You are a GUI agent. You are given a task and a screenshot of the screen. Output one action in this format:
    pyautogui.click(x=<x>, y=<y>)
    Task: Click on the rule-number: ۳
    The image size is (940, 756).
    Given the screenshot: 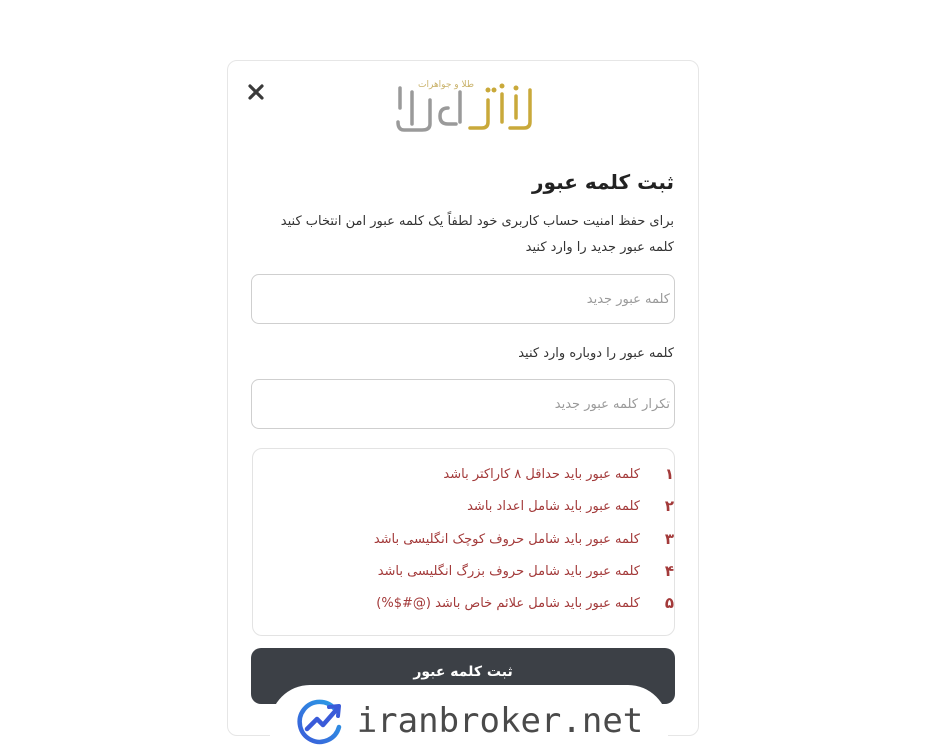 What is the action you would take?
    pyautogui.click(x=669, y=539)
    